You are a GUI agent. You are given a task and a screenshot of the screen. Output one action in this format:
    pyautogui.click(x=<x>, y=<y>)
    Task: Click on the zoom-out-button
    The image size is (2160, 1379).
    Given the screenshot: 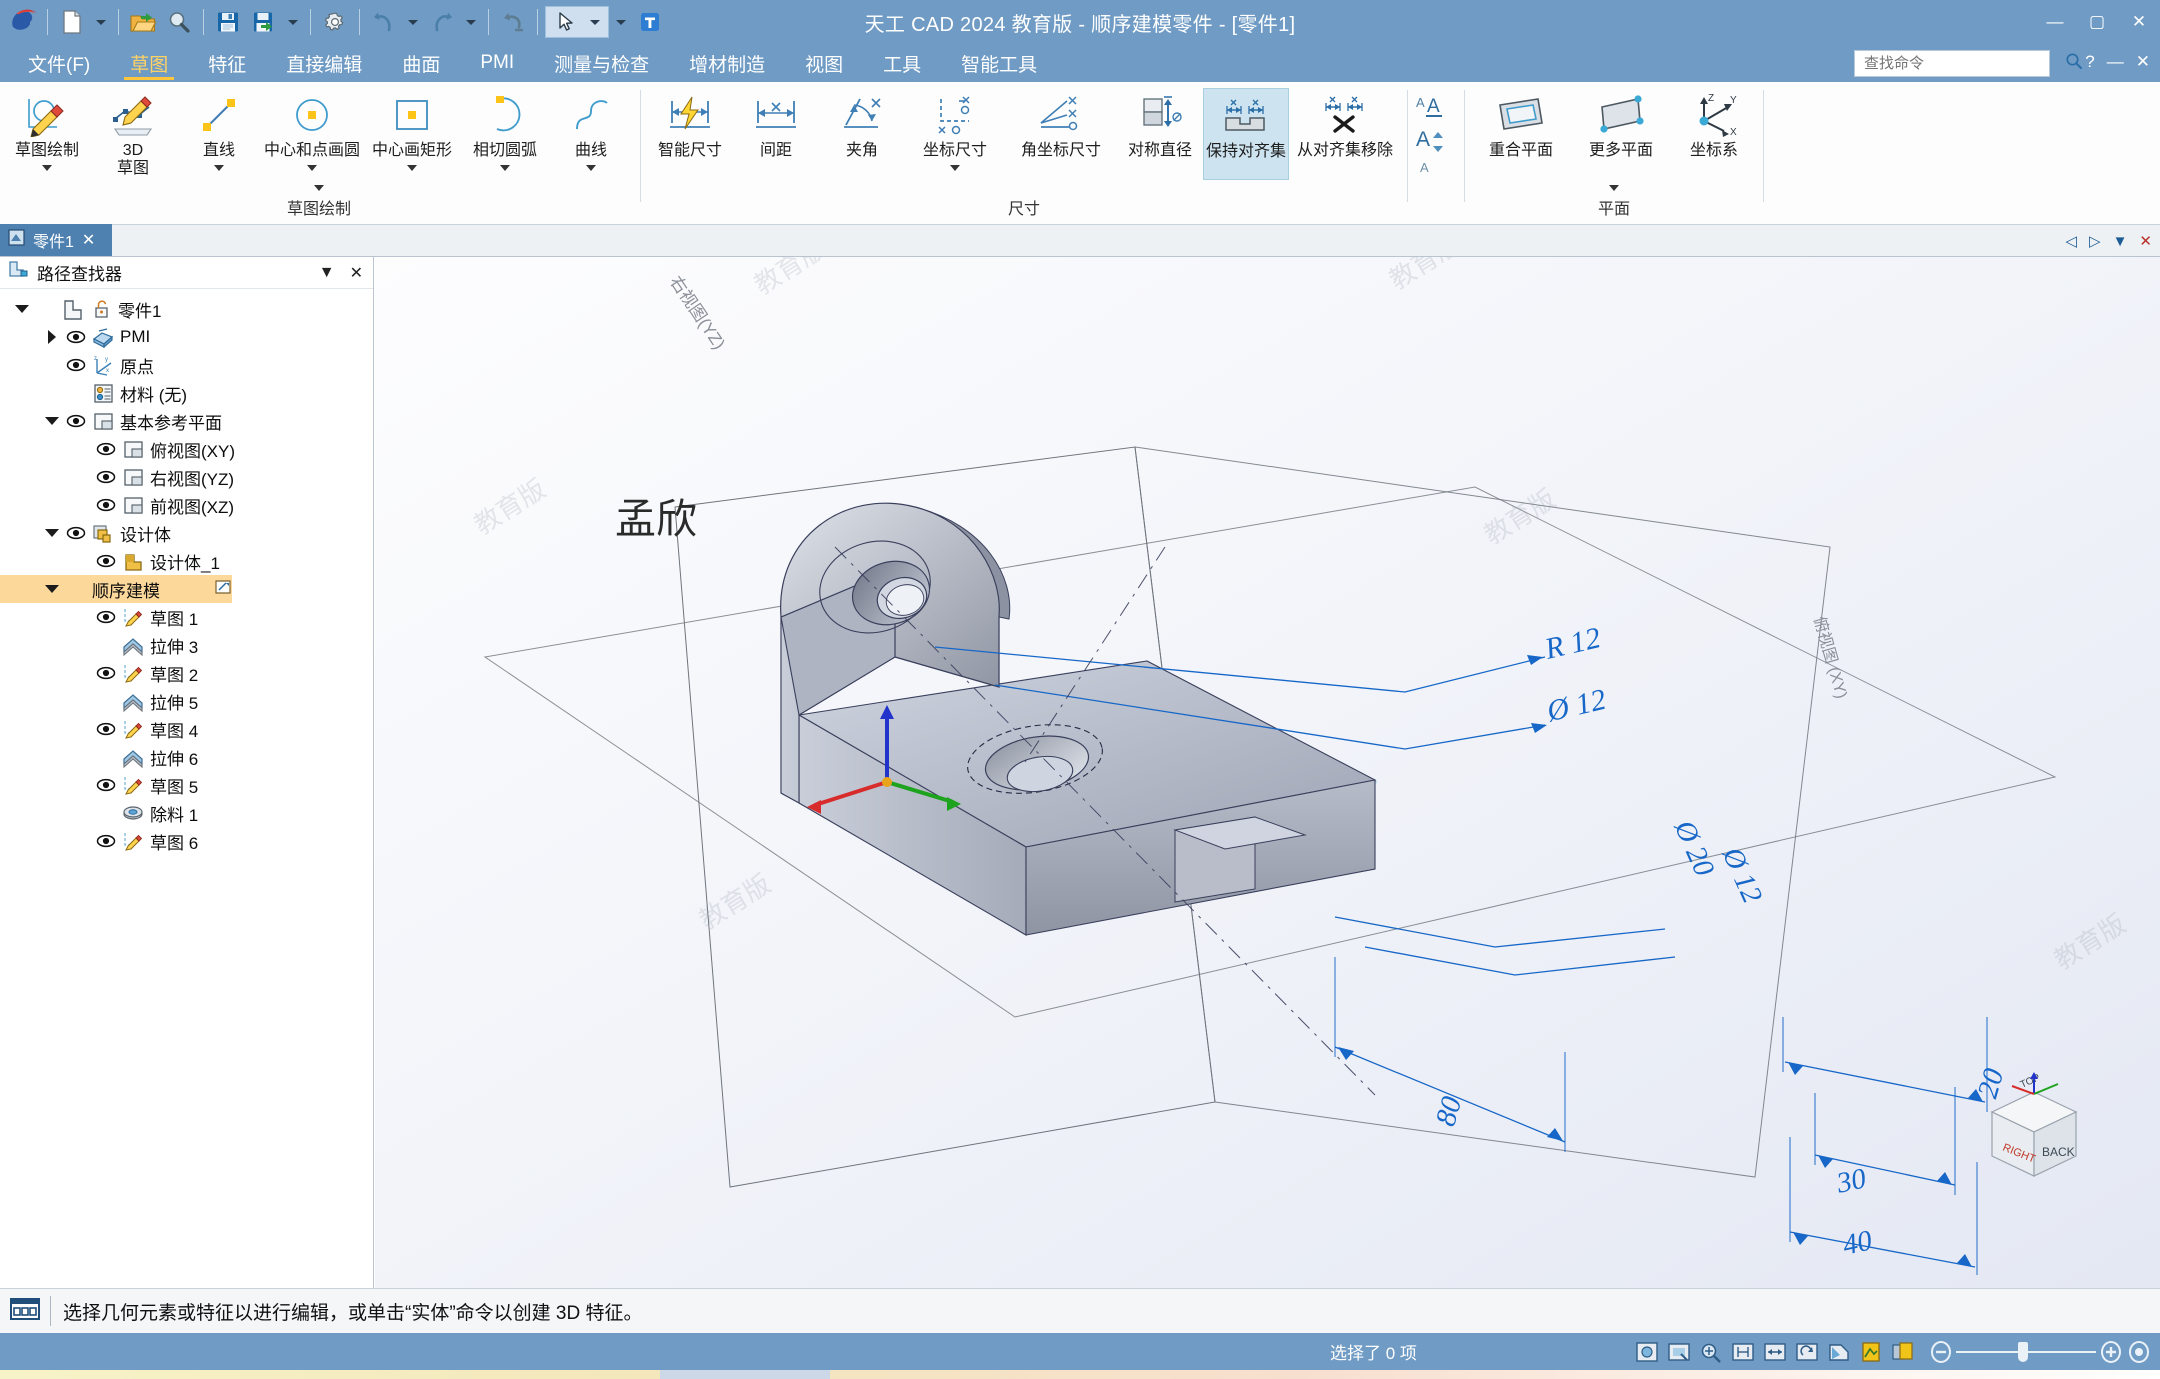 What is the action you would take?
    pyautogui.click(x=1941, y=1352)
    